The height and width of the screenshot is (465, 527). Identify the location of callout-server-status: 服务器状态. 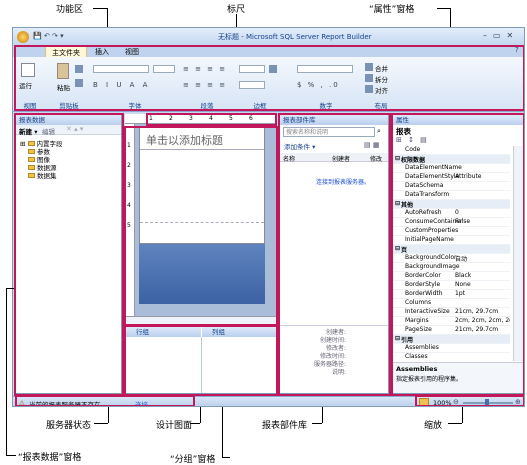
(69, 426).